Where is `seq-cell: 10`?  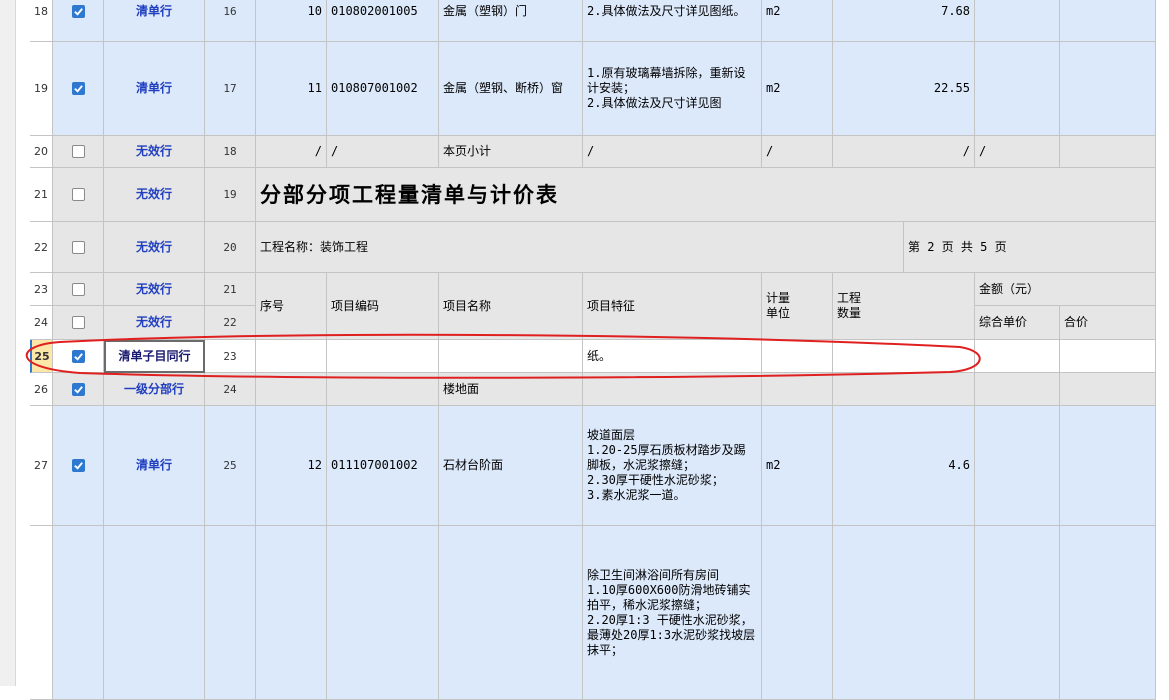 seq-cell: 10 is located at coordinates (291, 21).